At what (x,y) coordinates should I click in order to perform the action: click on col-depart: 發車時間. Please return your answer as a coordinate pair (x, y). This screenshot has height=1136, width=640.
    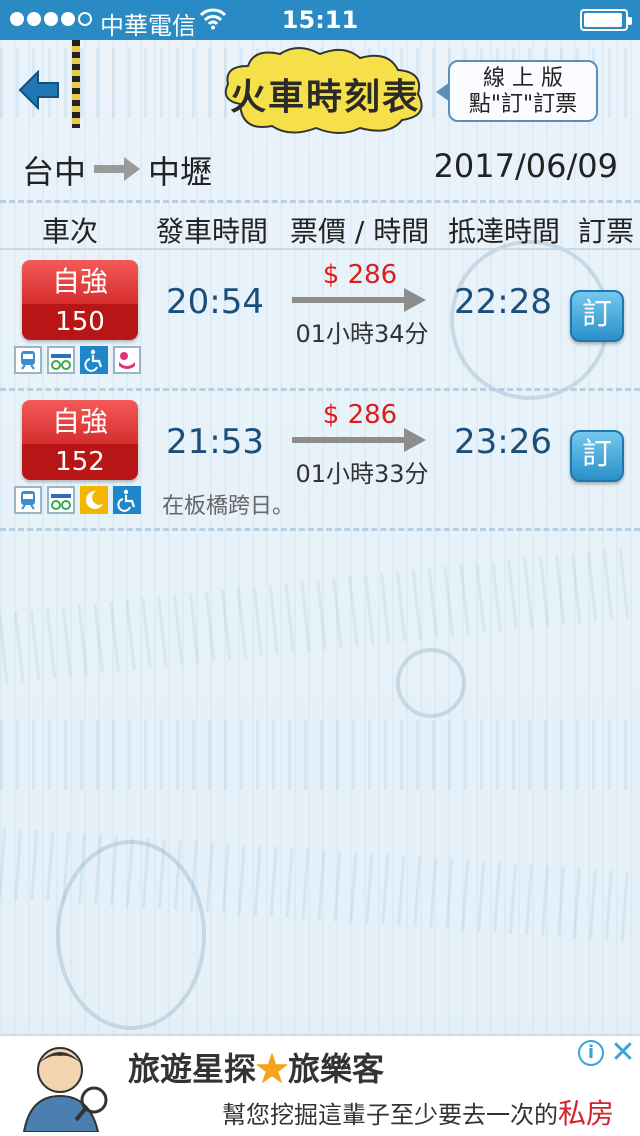
    Looking at the image, I should click on (212, 231).